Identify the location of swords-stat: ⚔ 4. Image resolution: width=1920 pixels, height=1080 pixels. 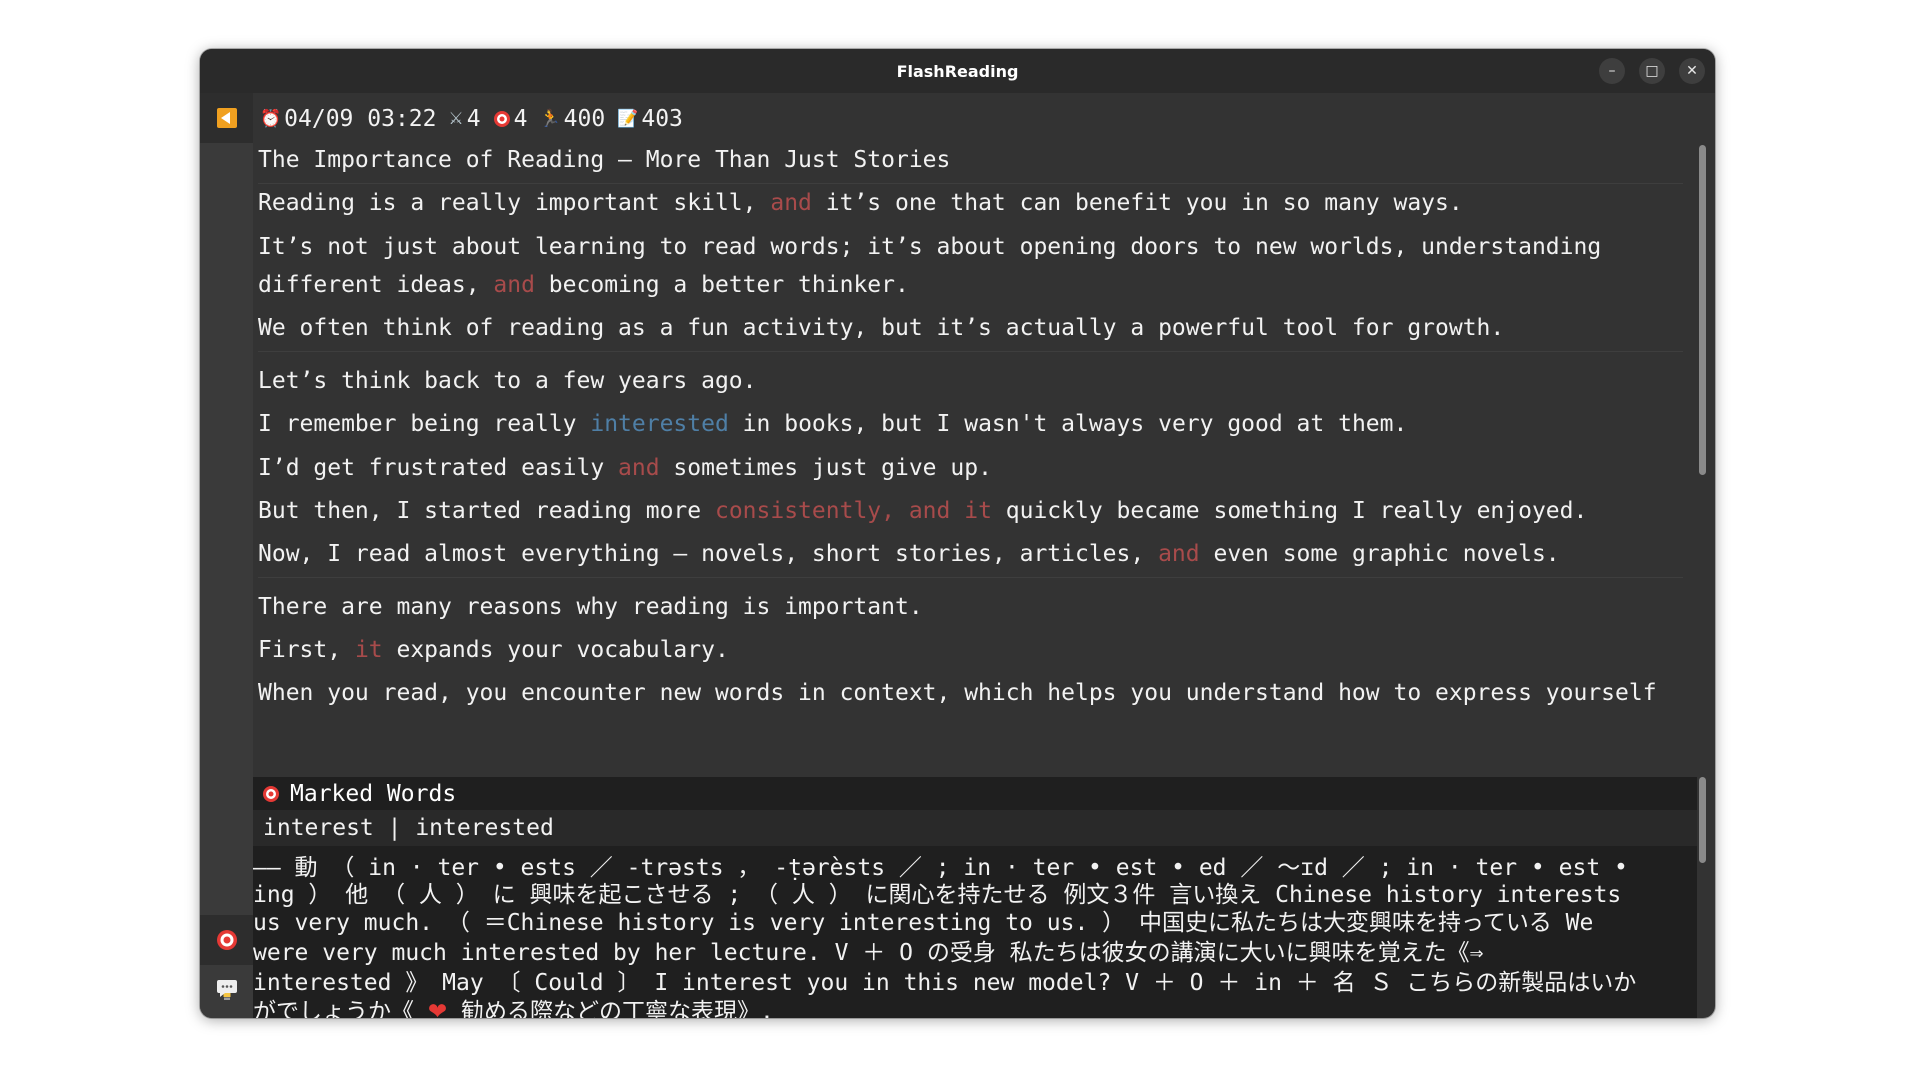
(465, 119).